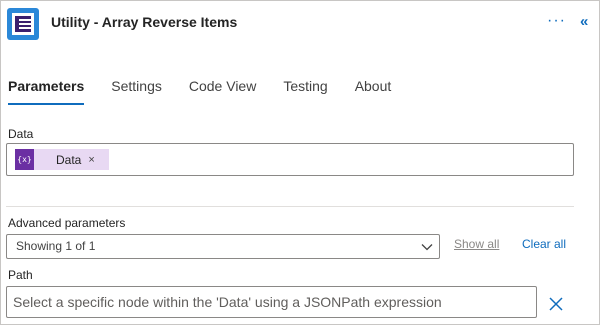 The image size is (600, 325). I want to click on advanced-parameters-value: Showing 1 of 1, so click(56, 246).